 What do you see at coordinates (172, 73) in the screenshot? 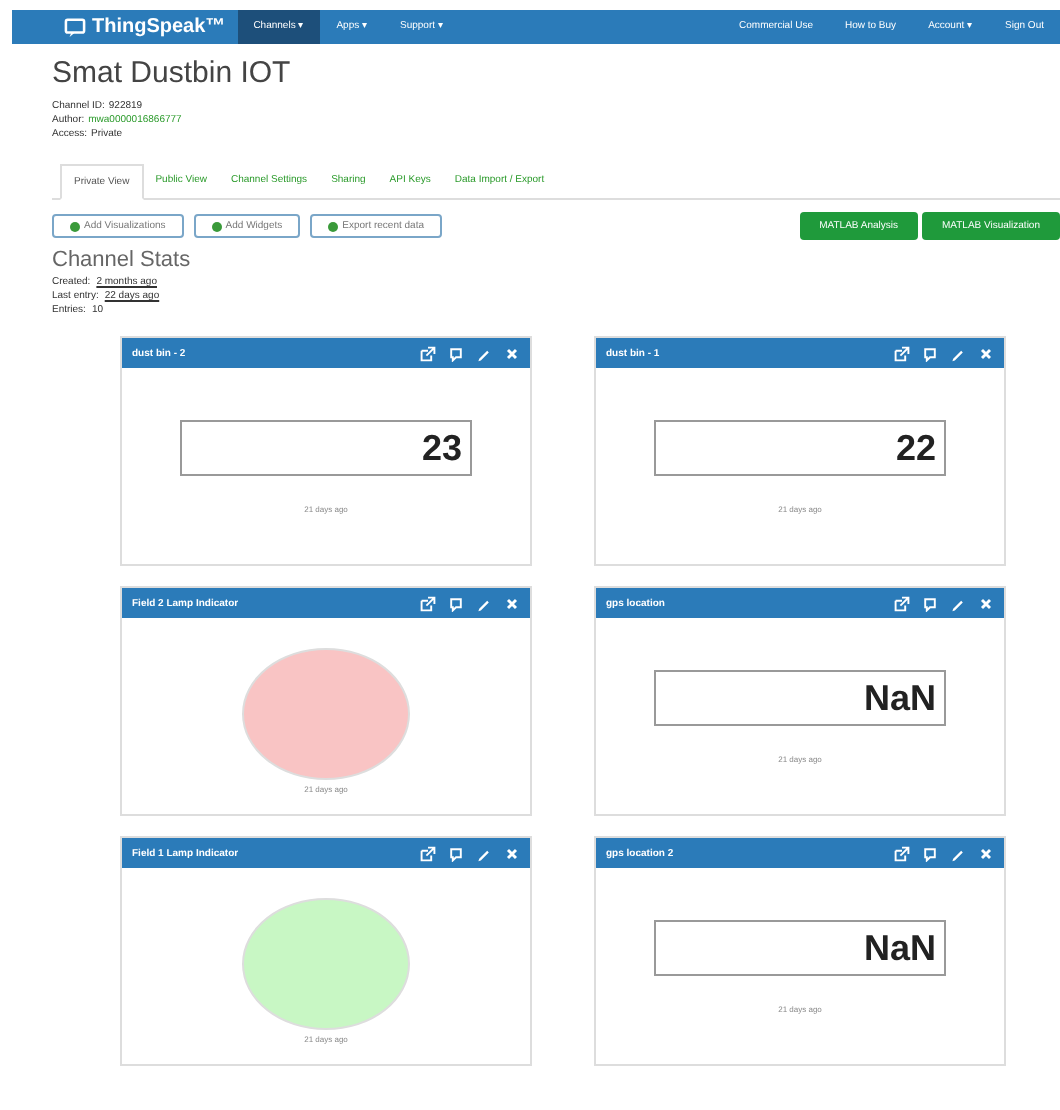
I see `channel-title: Smat Dustbin IOT` at bounding box center [172, 73].